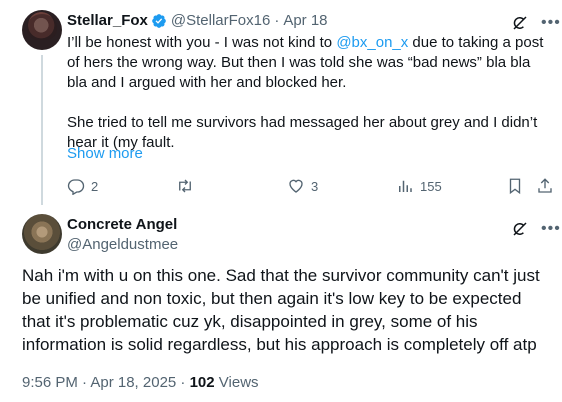 This screenshot has height=402, width=562. What do you see at coordinates (315, 186) in the screenshot?
I see `like-count: 3` at bounding box center [315, 186].